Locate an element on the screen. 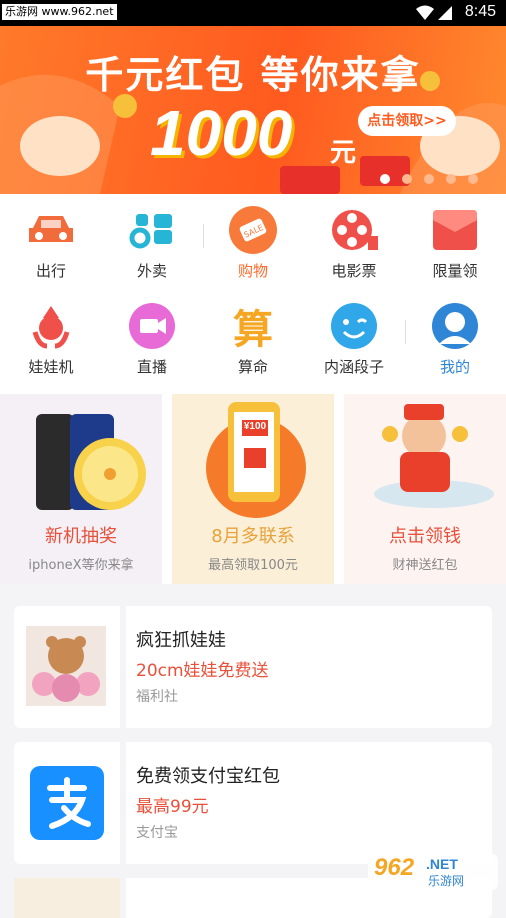  grid-item-travel: 出行 is located at coordinates (51, 242).